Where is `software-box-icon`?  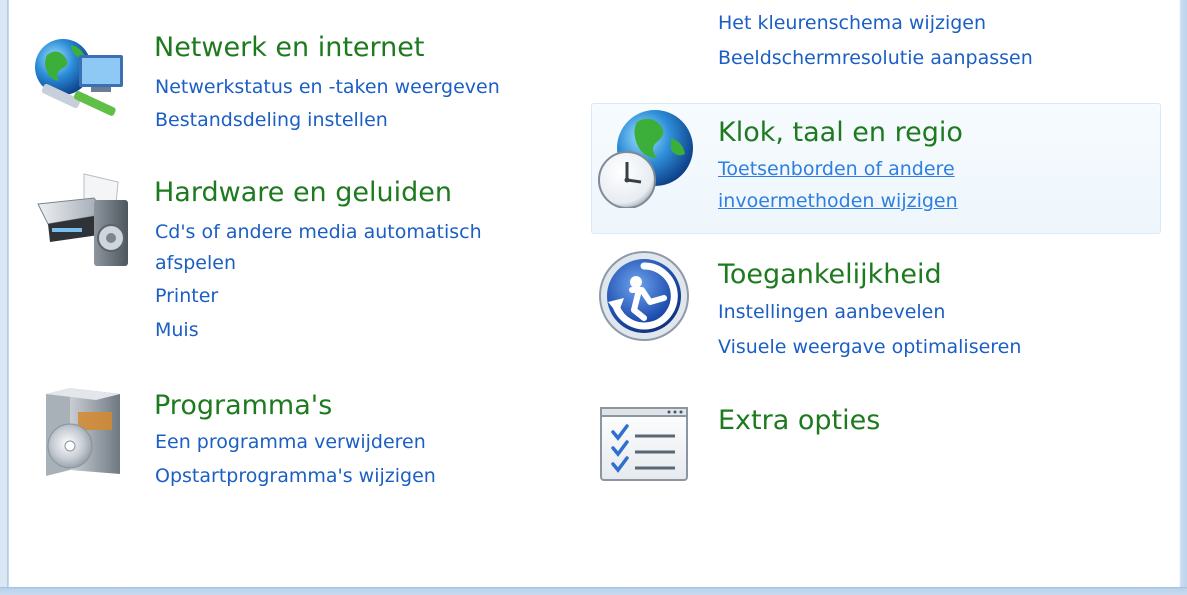 software-box-icon is located at coordinates (86, 432).